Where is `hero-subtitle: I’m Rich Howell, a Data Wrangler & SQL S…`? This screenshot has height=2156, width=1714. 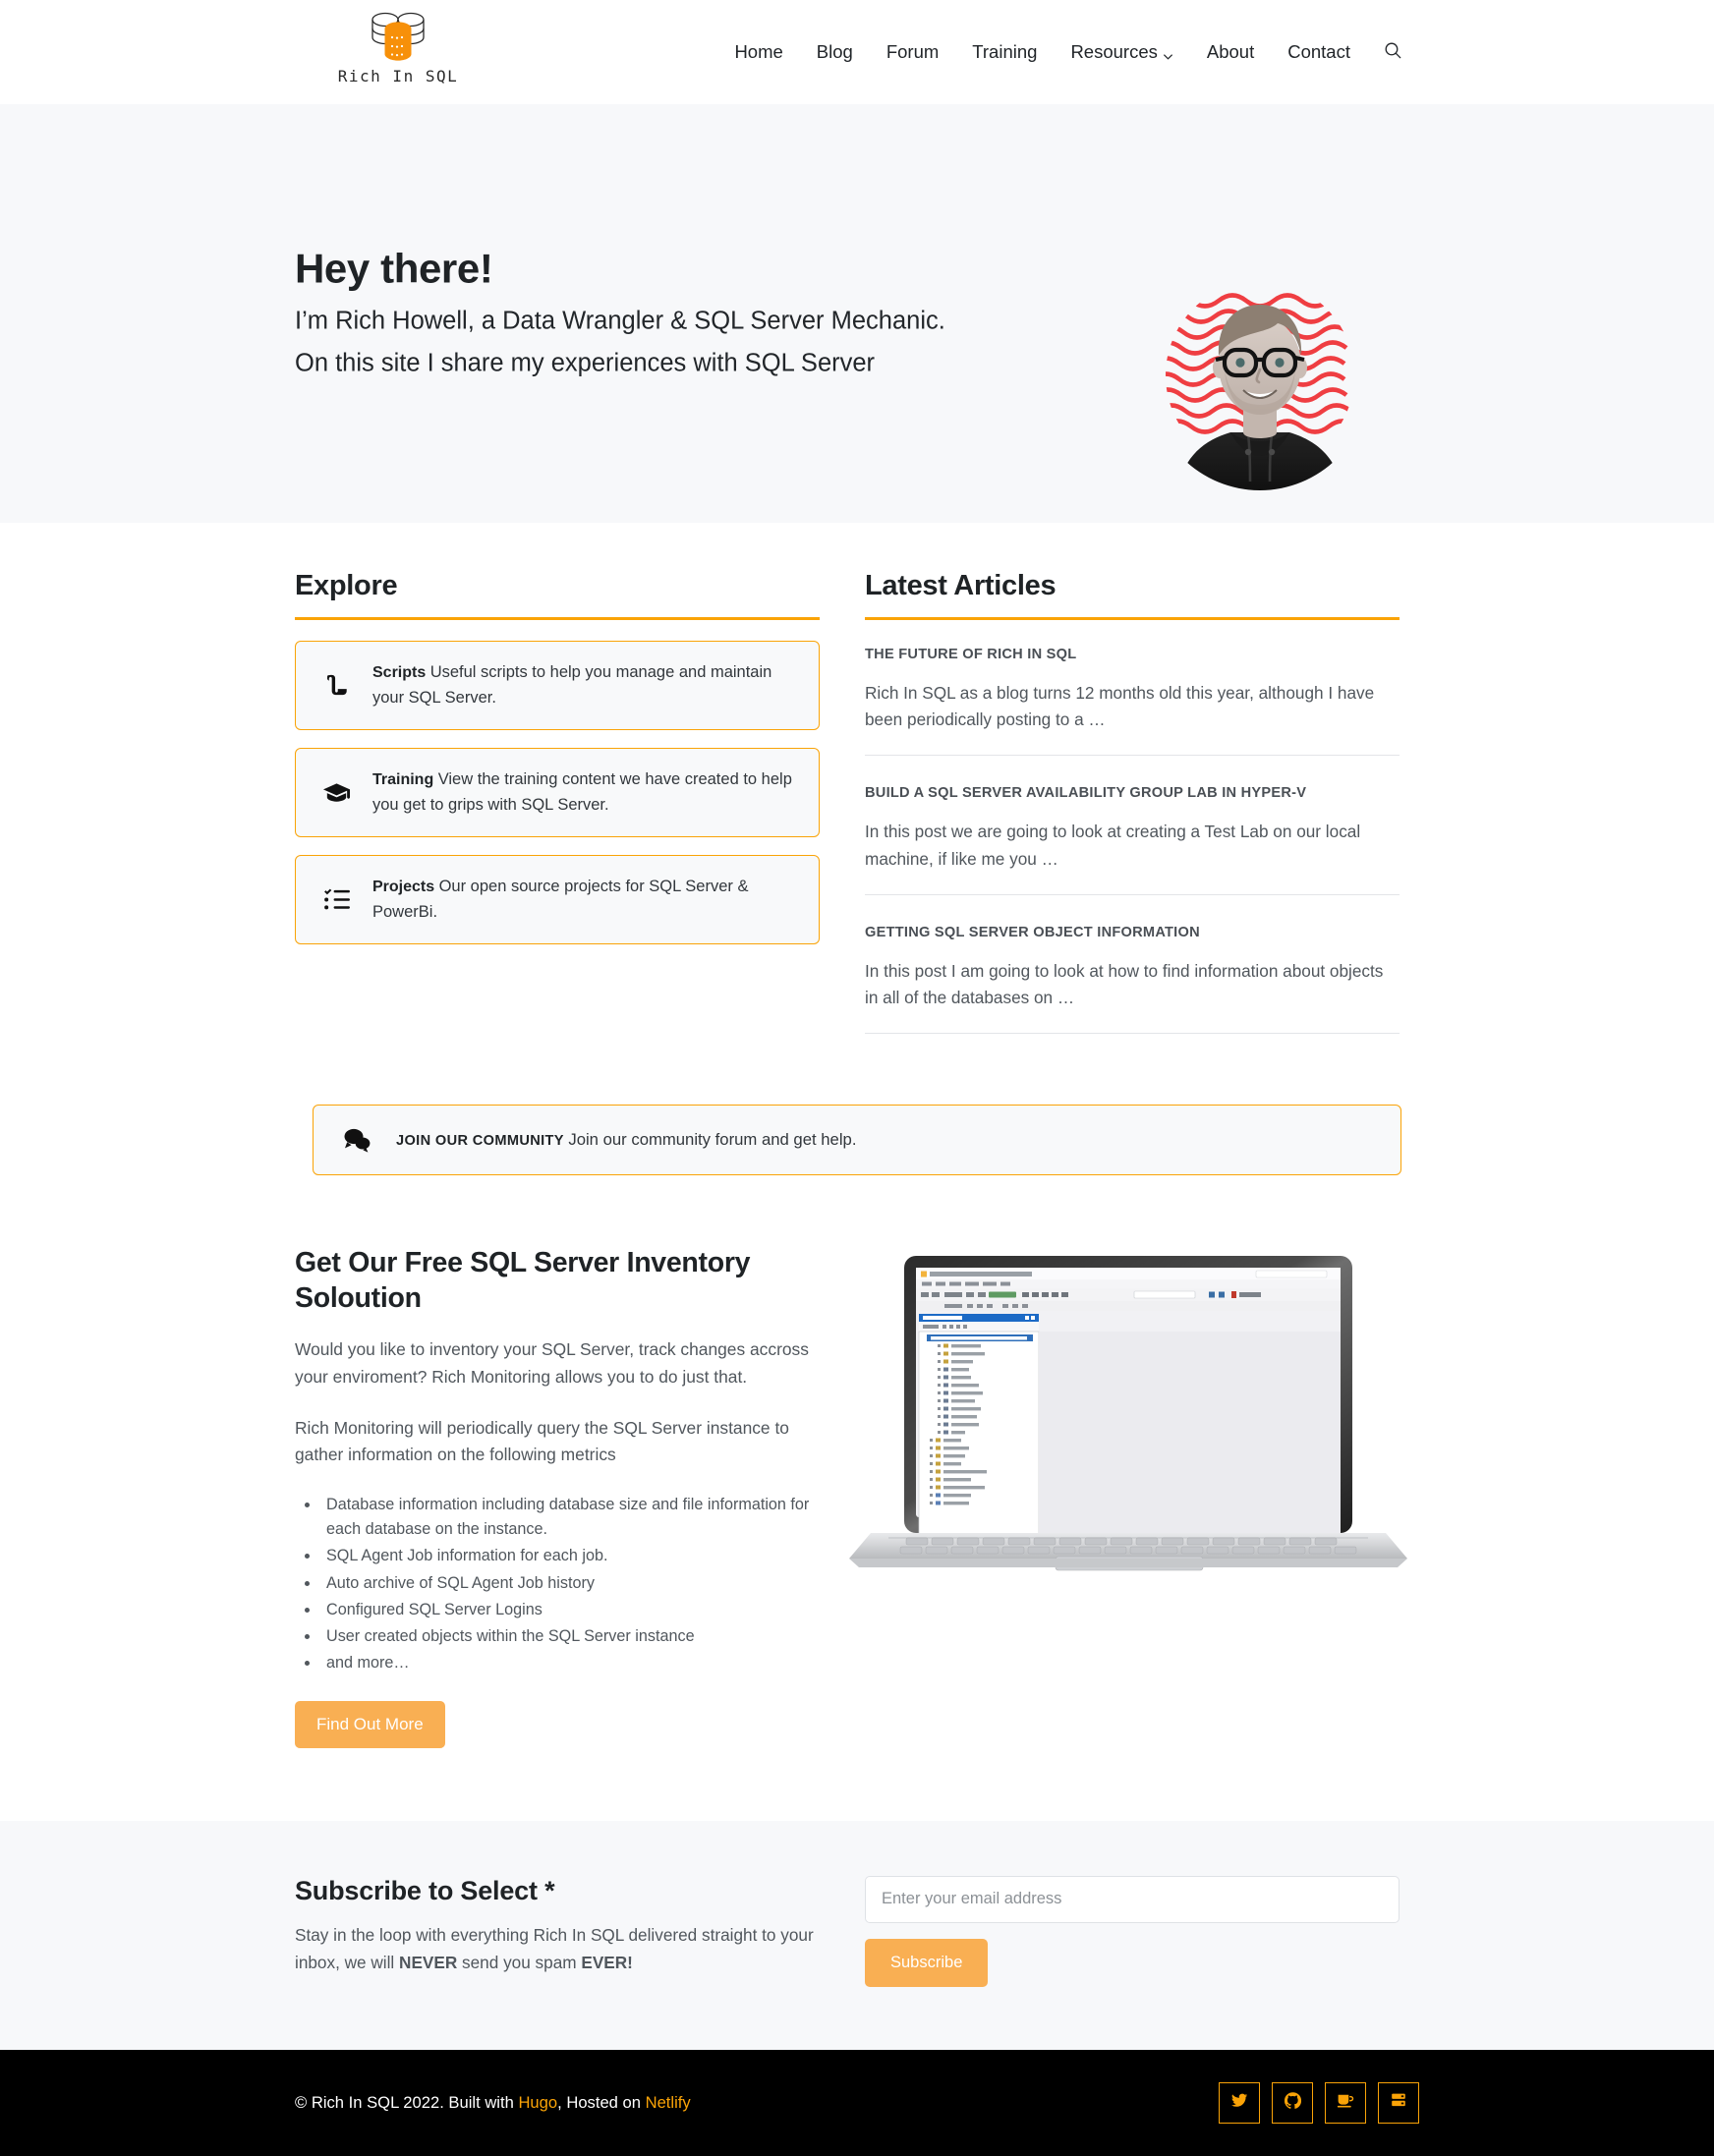 hero-subtitle: I’m Rich Howell, a Data Wrangler & SQL S… is located at coordinates (620, 321).